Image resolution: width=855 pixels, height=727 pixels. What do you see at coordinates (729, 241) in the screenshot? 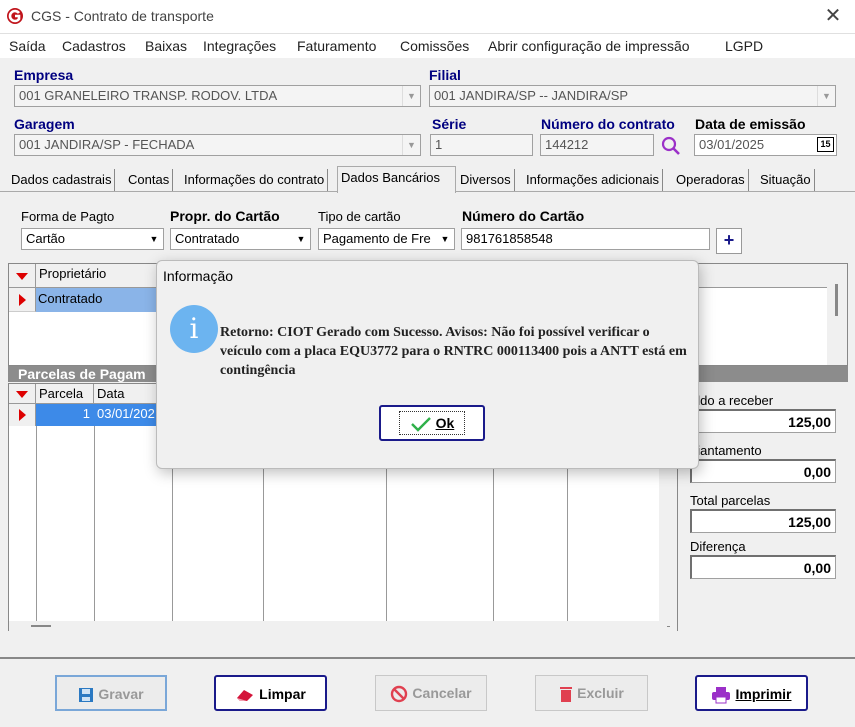
I see `add-card-button: +` at bounding box center [729, 241].